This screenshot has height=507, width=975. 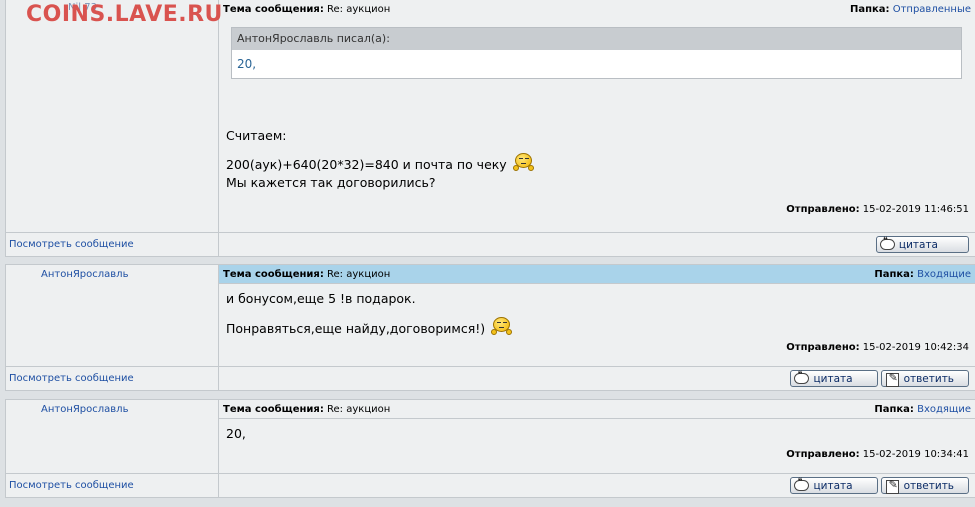 What do you see at coordinates (124, 14) in the screenshot?
I see `site-watermark: COINS.LAVE.RU` at bounding box center [124, 14].